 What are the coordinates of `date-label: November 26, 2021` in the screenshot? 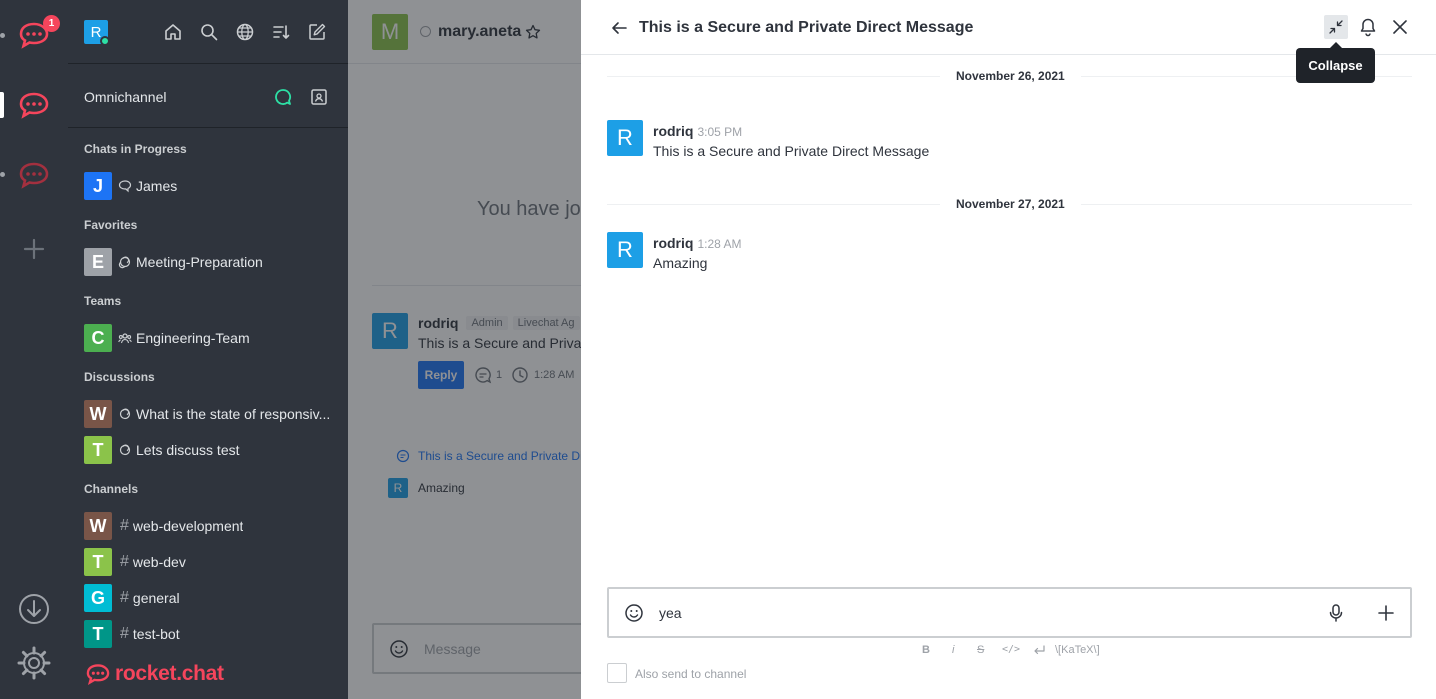 It's located at (1010, 76).